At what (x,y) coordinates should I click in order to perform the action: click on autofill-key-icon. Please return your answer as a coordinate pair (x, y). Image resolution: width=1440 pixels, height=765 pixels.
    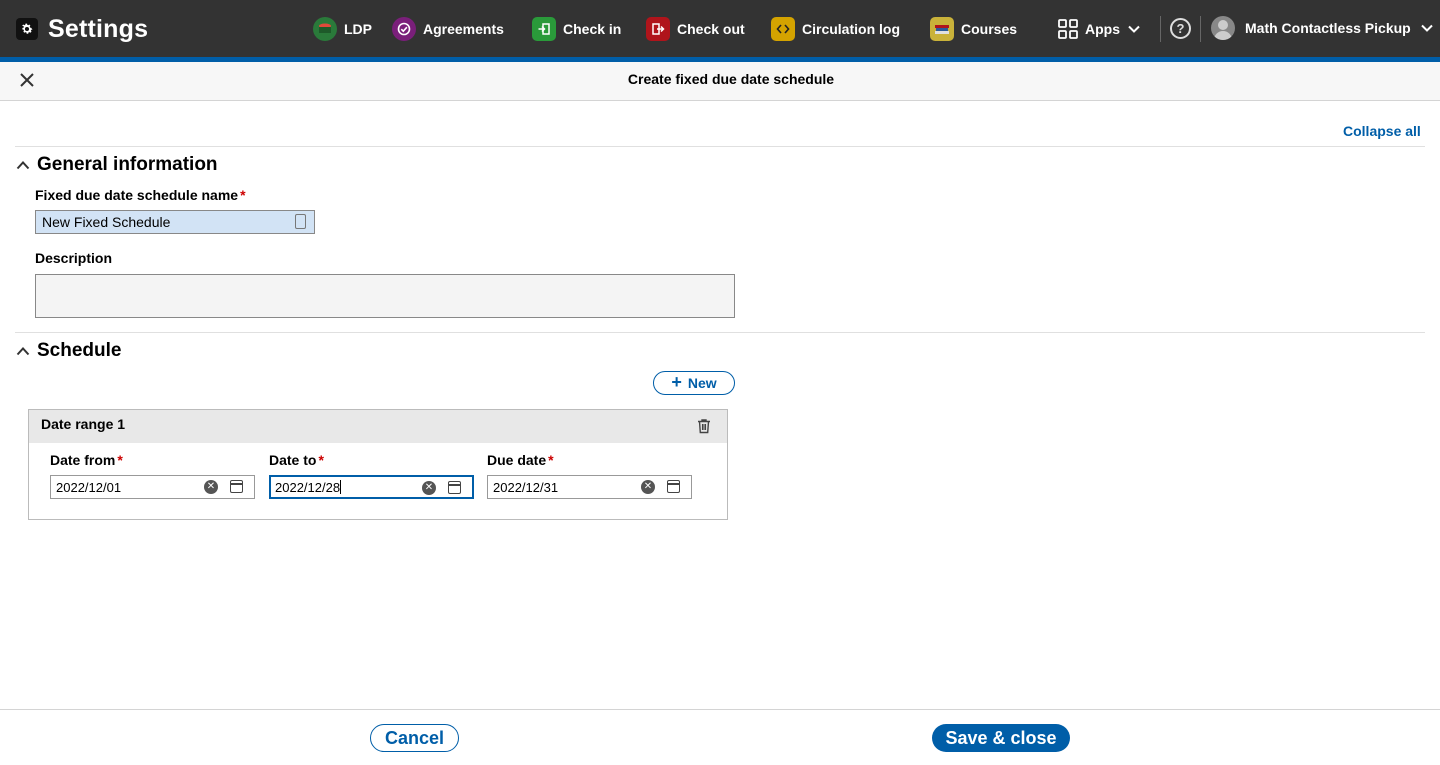
    Looking at the image, I should click on (300, 221).